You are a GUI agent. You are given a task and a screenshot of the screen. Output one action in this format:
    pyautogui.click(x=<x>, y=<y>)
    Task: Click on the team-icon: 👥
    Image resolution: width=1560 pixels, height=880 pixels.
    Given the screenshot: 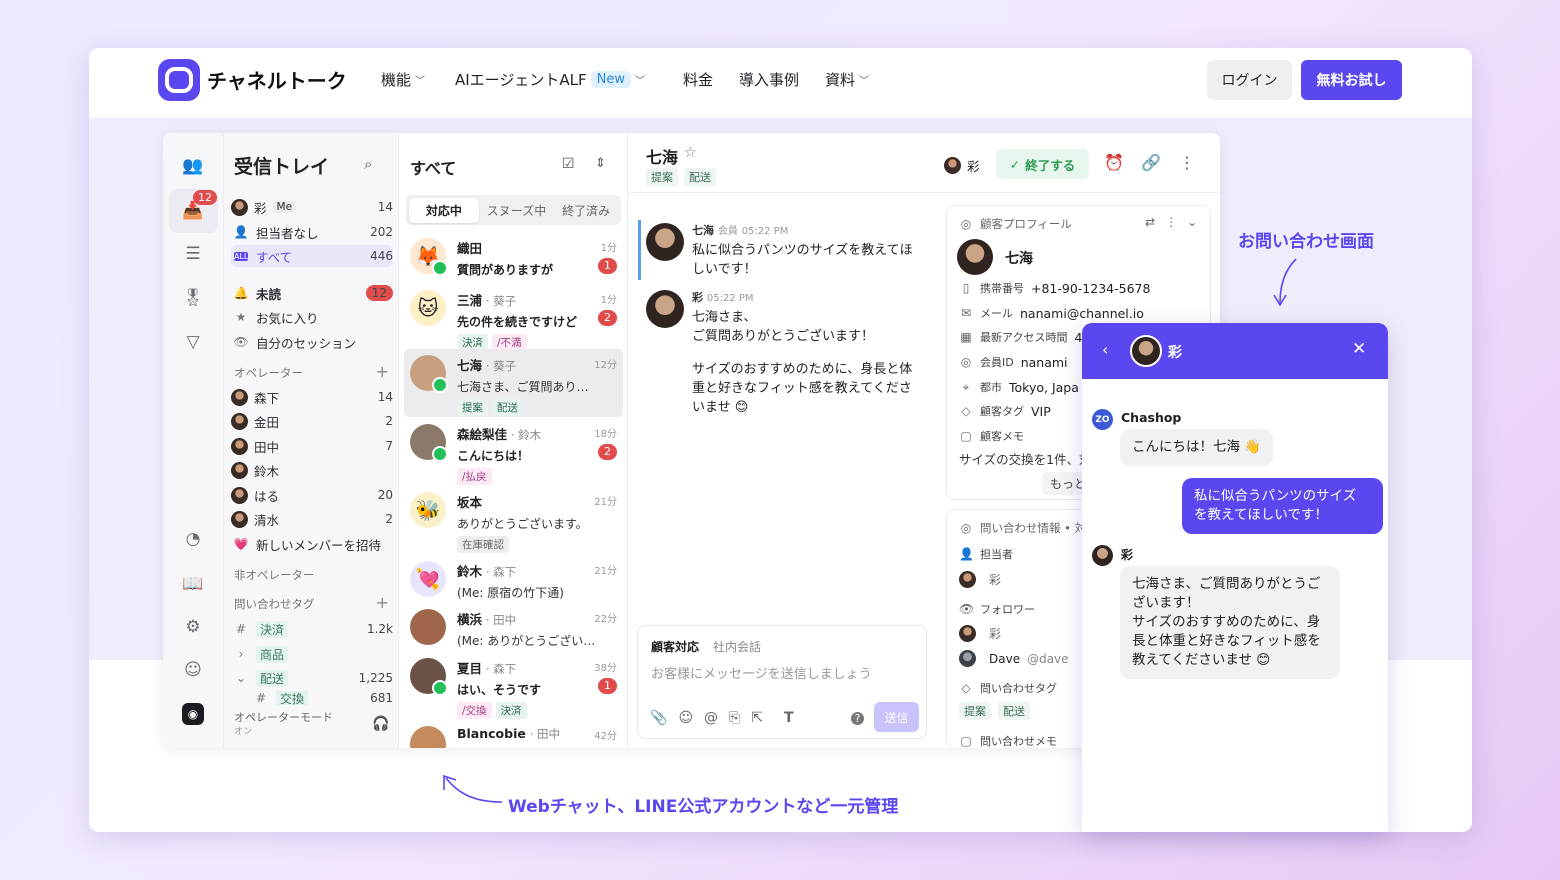 What is the action you would take?
    pyautogui.click(x=193, y=166)
    